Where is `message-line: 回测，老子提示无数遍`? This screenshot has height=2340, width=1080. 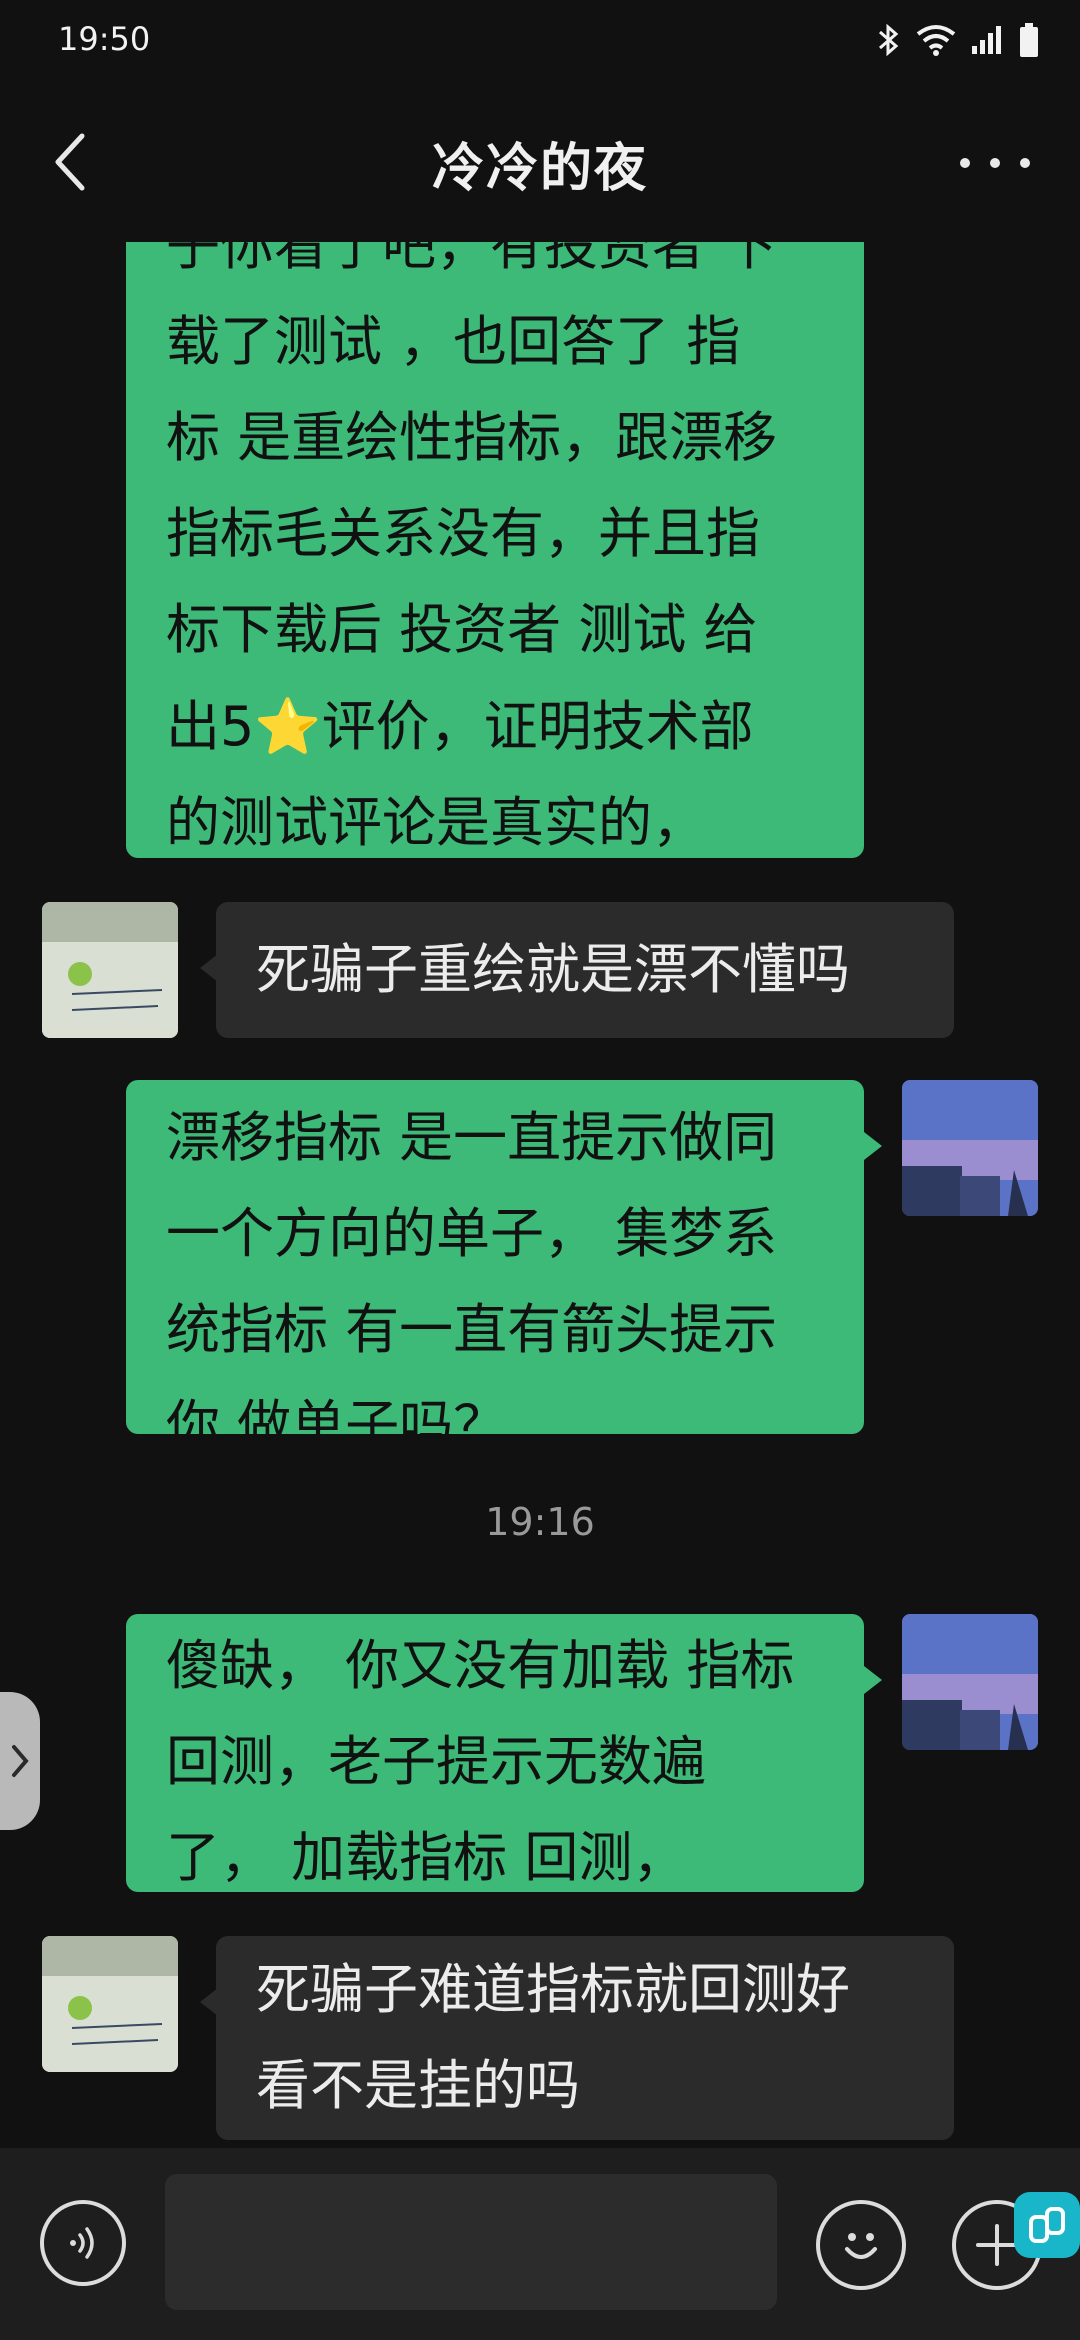 message-line: 回测，老子提示无数遍 is located at coordinates (436, 1762).